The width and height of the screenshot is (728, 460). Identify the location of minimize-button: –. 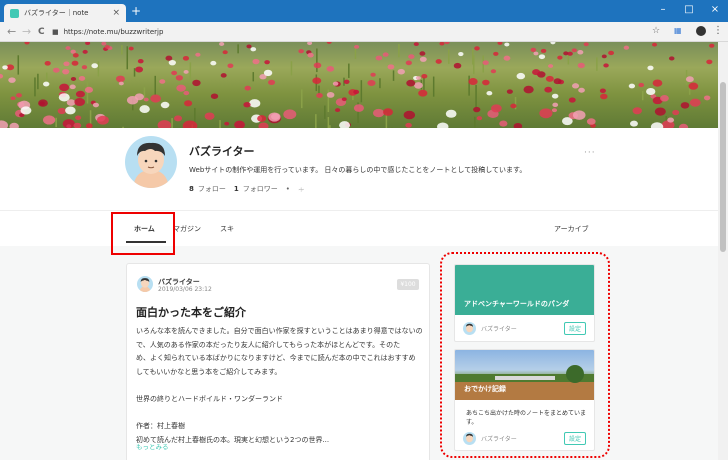
(663, 11).